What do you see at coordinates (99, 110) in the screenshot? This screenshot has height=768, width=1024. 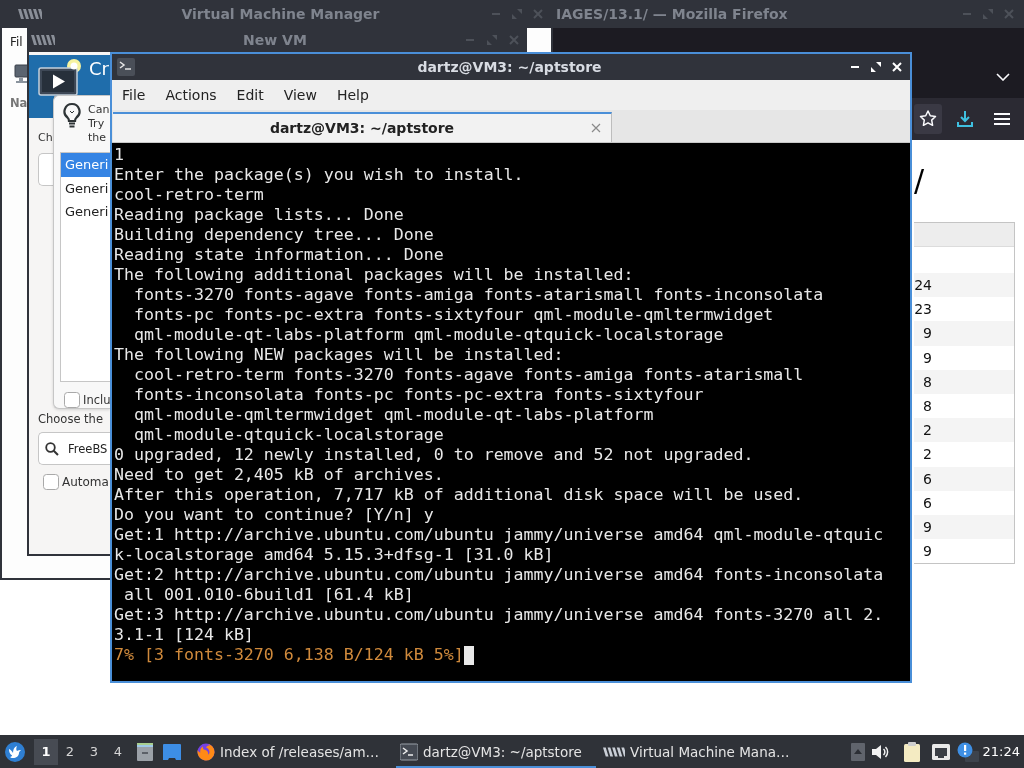 I see `hint-text: Can` at bounding box center [99, 110].